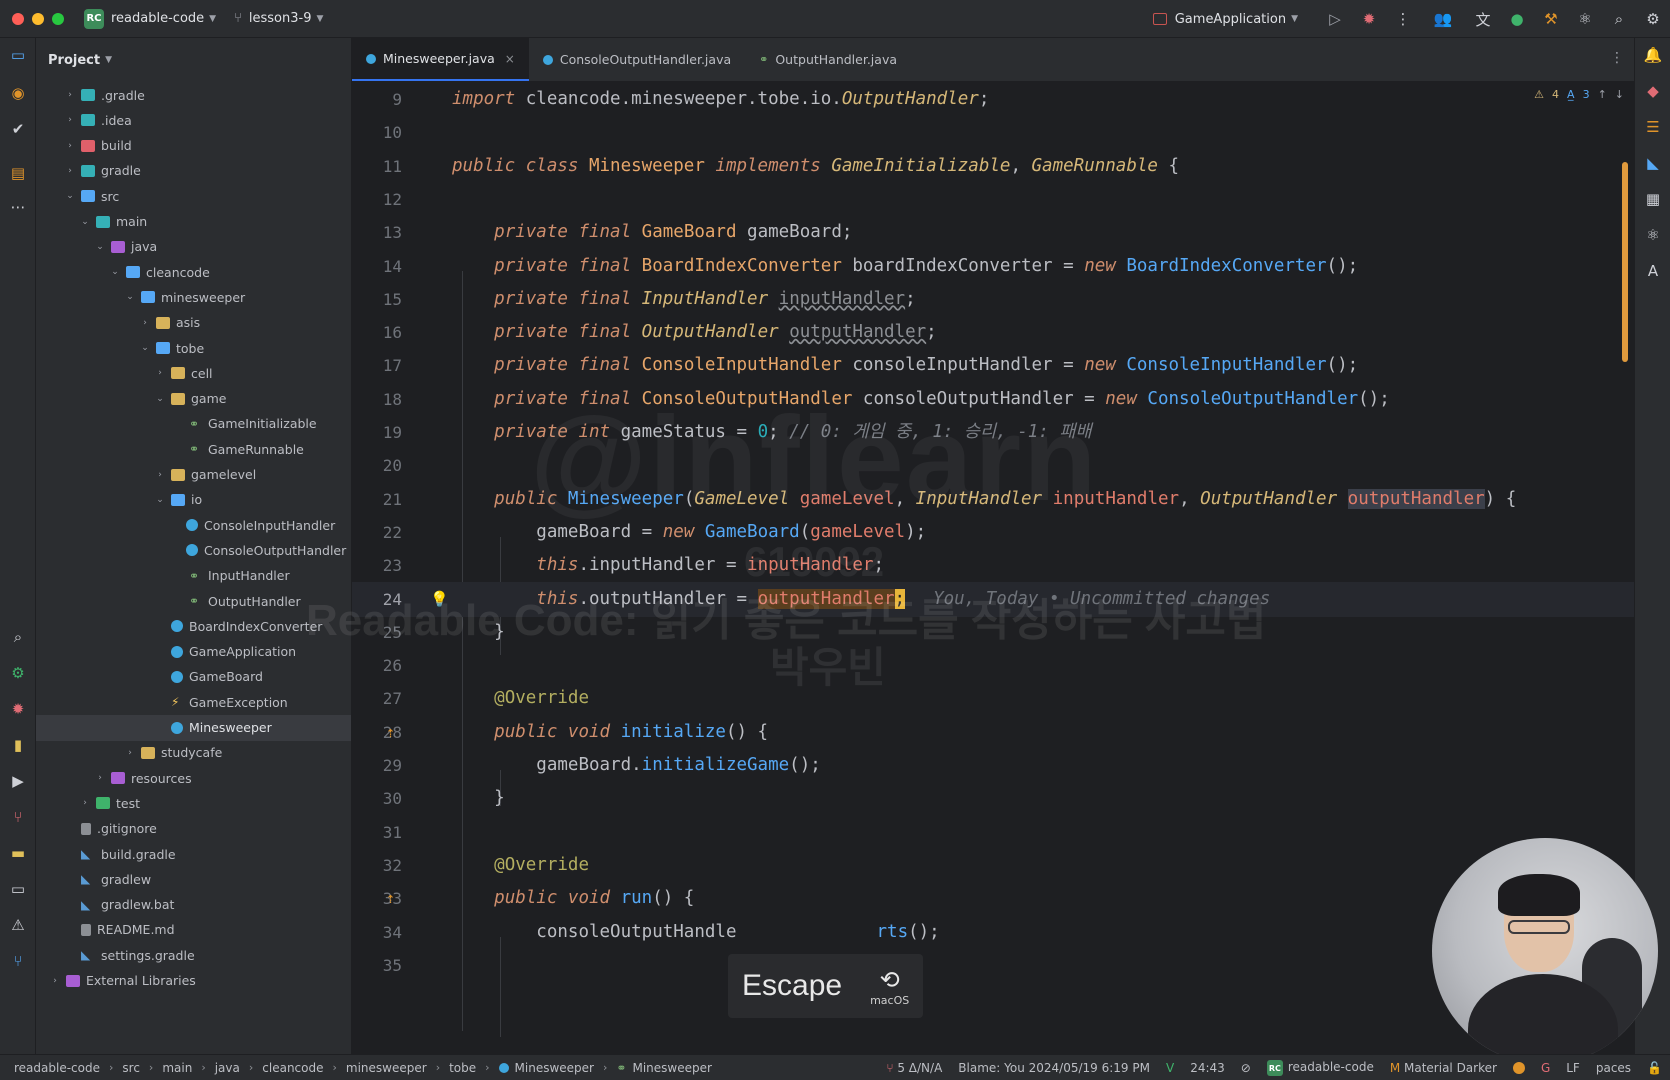 This screenshot has width=1670, height=1080. Describe the element at coordinates (18, 889) in the screenshot. I see `terminal-tool-icon: ▭` at that location.